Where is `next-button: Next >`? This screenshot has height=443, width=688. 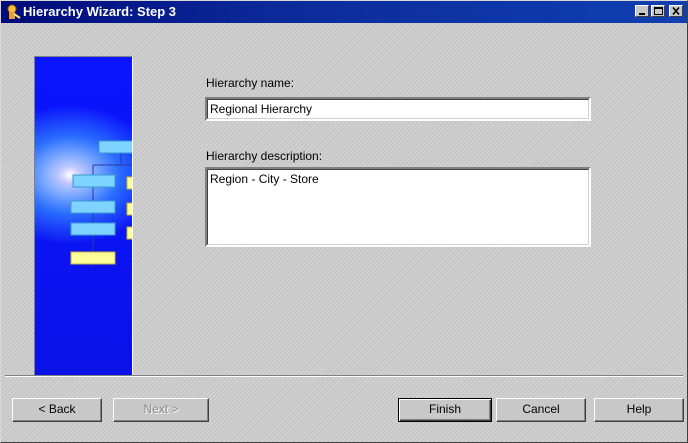
next-button: Next > is located at coordinates (161, 410).